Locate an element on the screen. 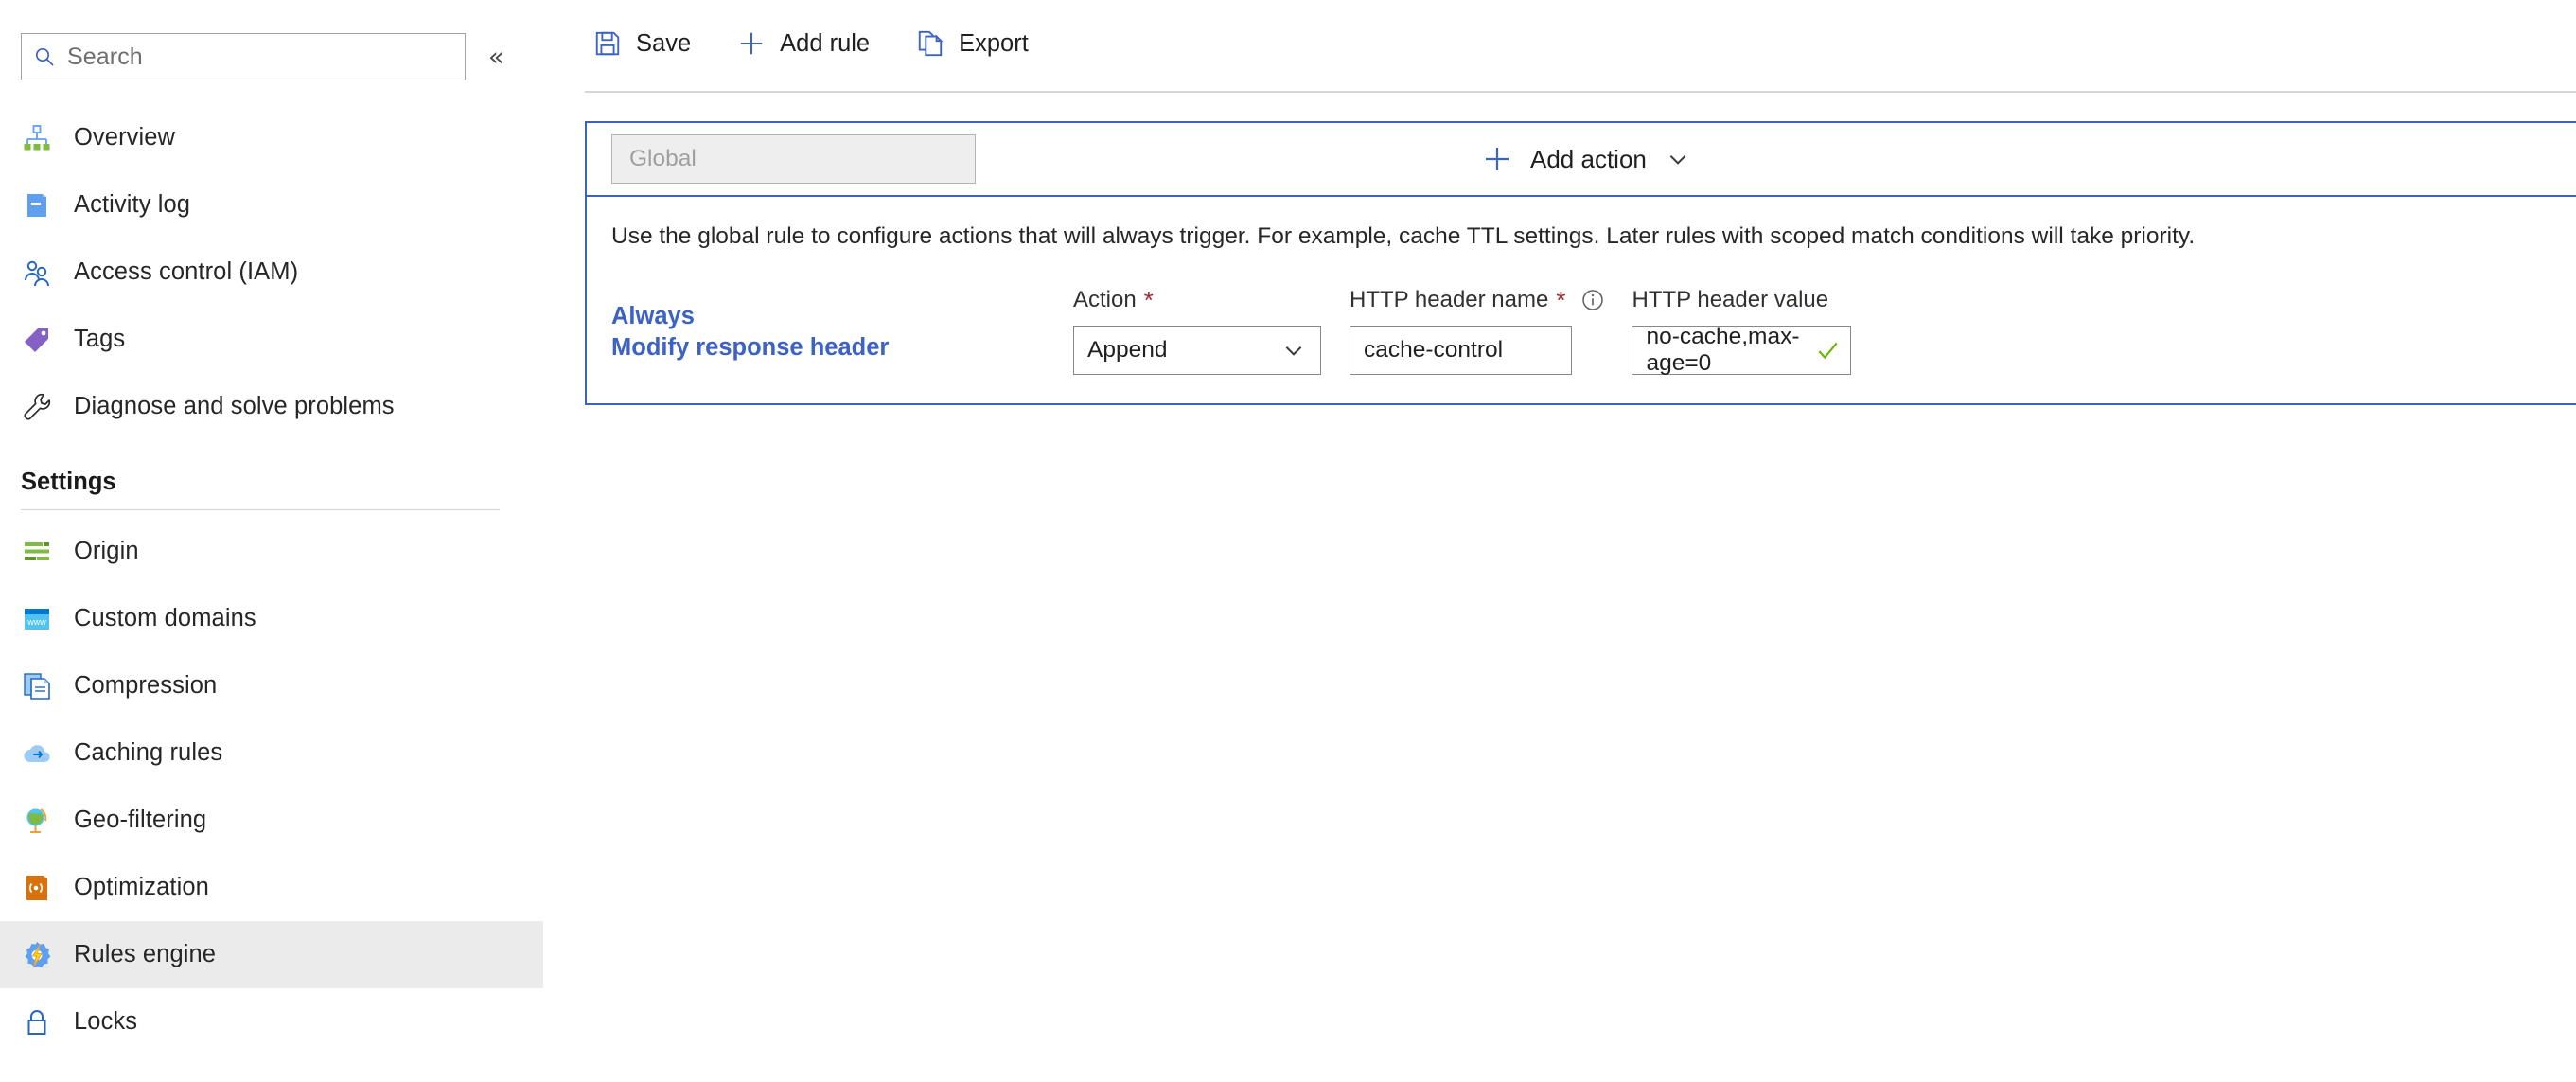  sidebar-item-label: Custom domains is located at coordinates (165, 618).